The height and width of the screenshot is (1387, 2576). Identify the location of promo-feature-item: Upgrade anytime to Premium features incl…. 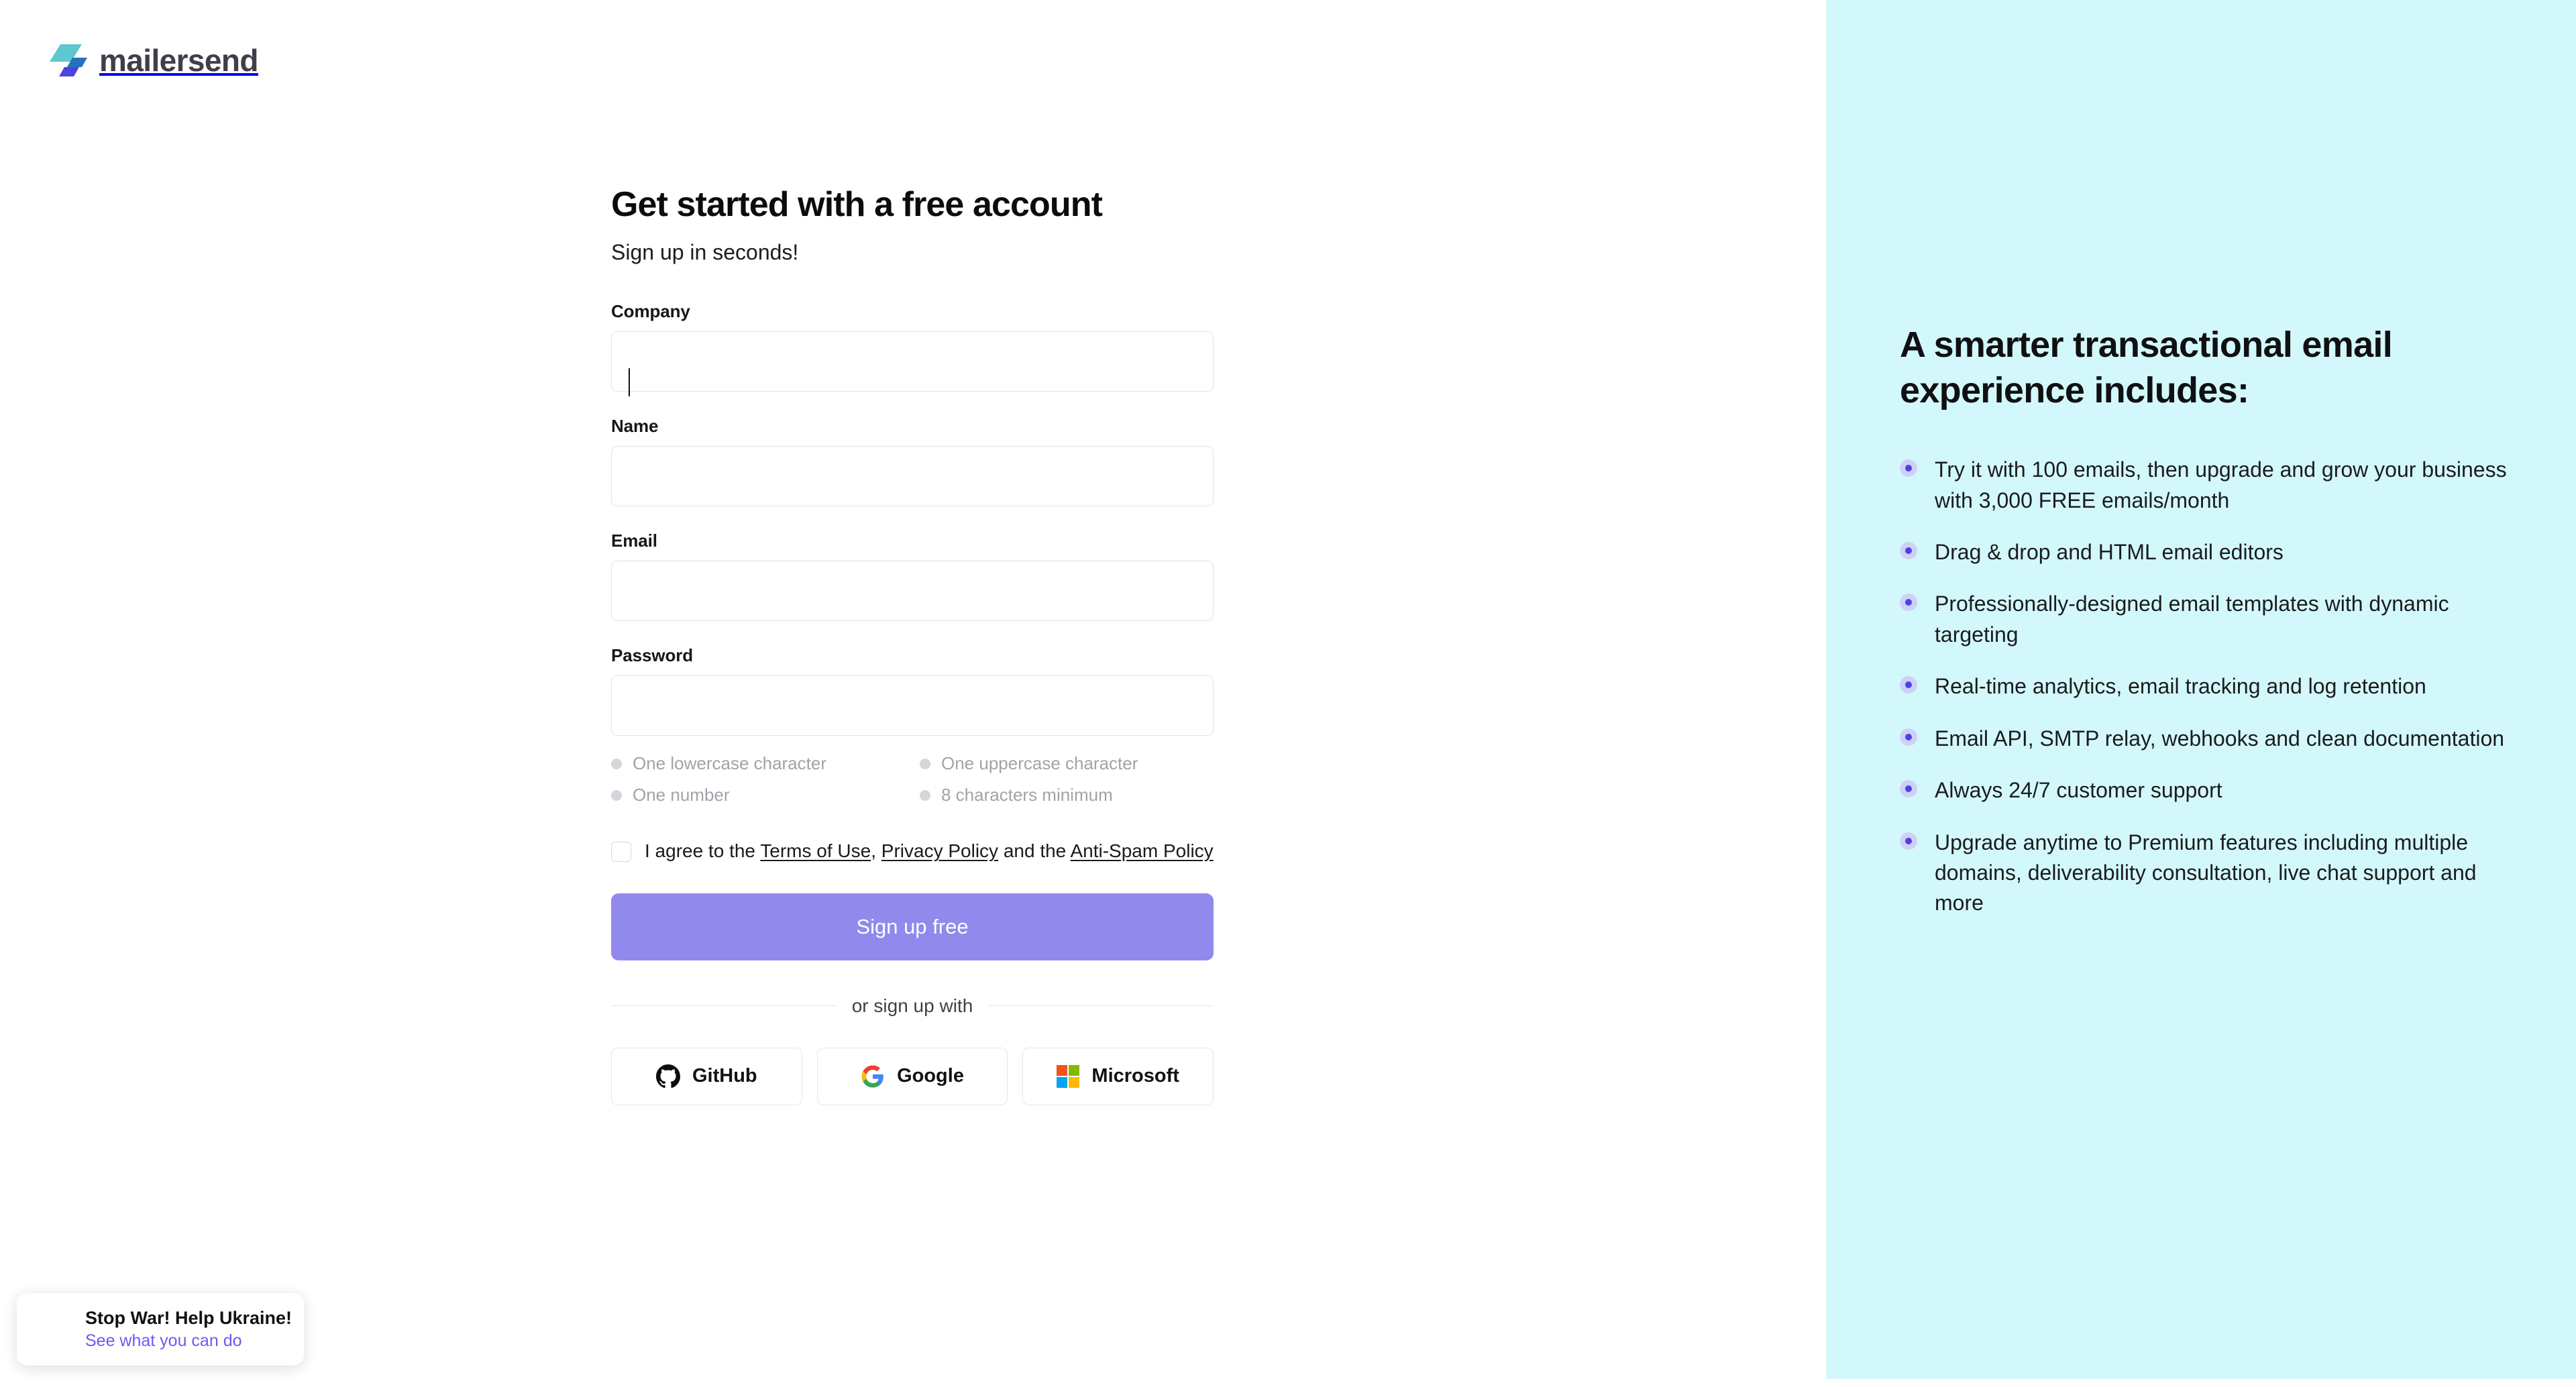
(2208, 873).